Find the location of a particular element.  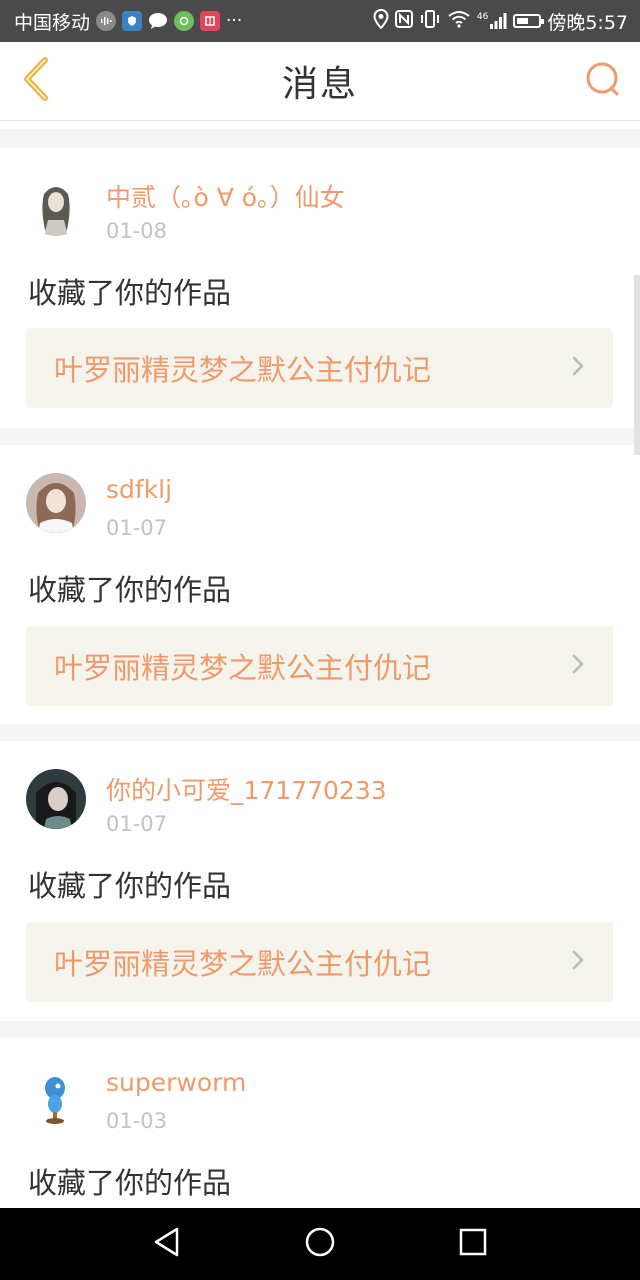

wifi-icon is located at coordinates (459, 21).